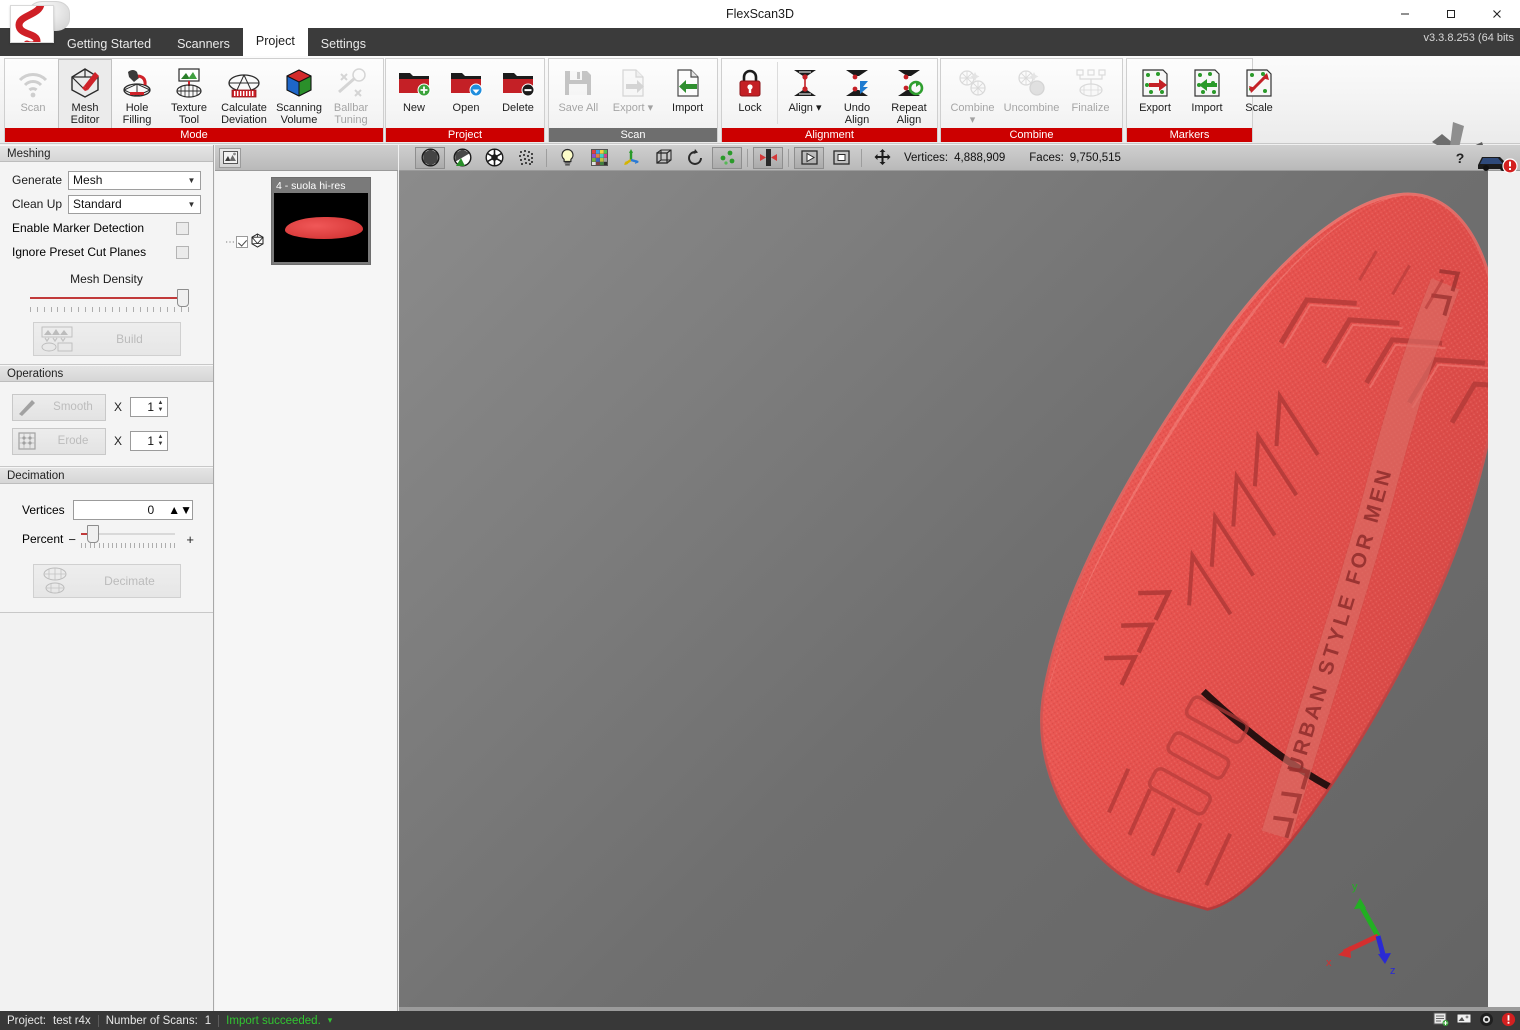 The height and width of the screenshot is (1030, 1520). Describe the element at coordinates (230, 157) in the screenshot. I see `thumbnail-view-icon` at that location.